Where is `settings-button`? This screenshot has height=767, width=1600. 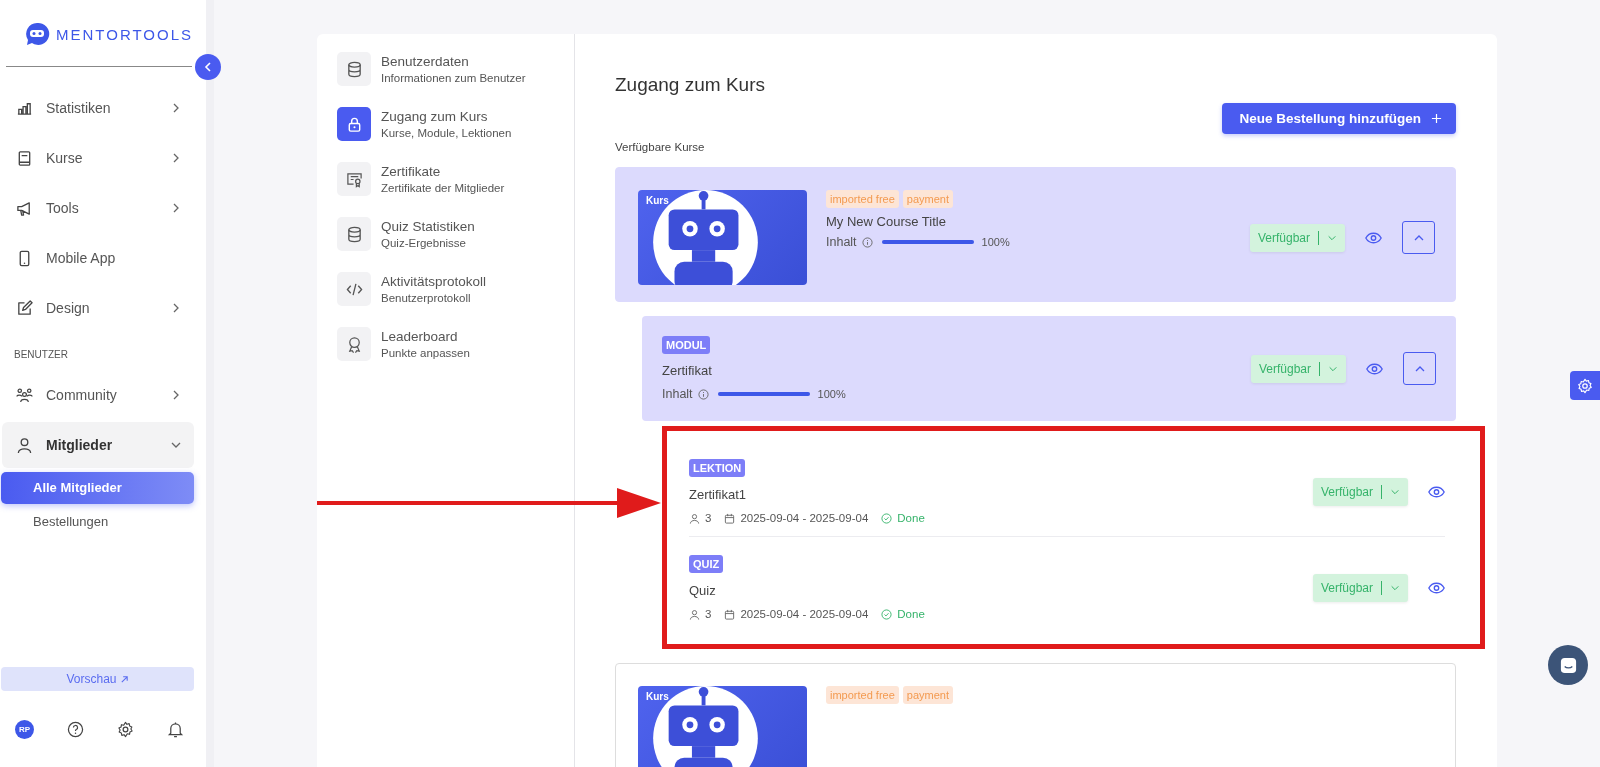
settings-button is located at coordinates (1585, 385).